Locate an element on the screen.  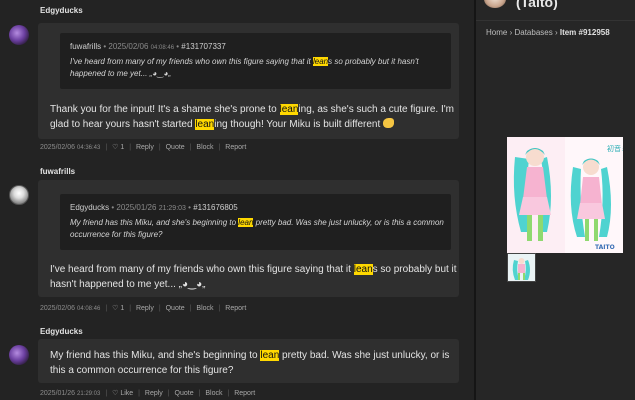
breadcrumb-current: Item #912958 is located at coordinates (584, 32).